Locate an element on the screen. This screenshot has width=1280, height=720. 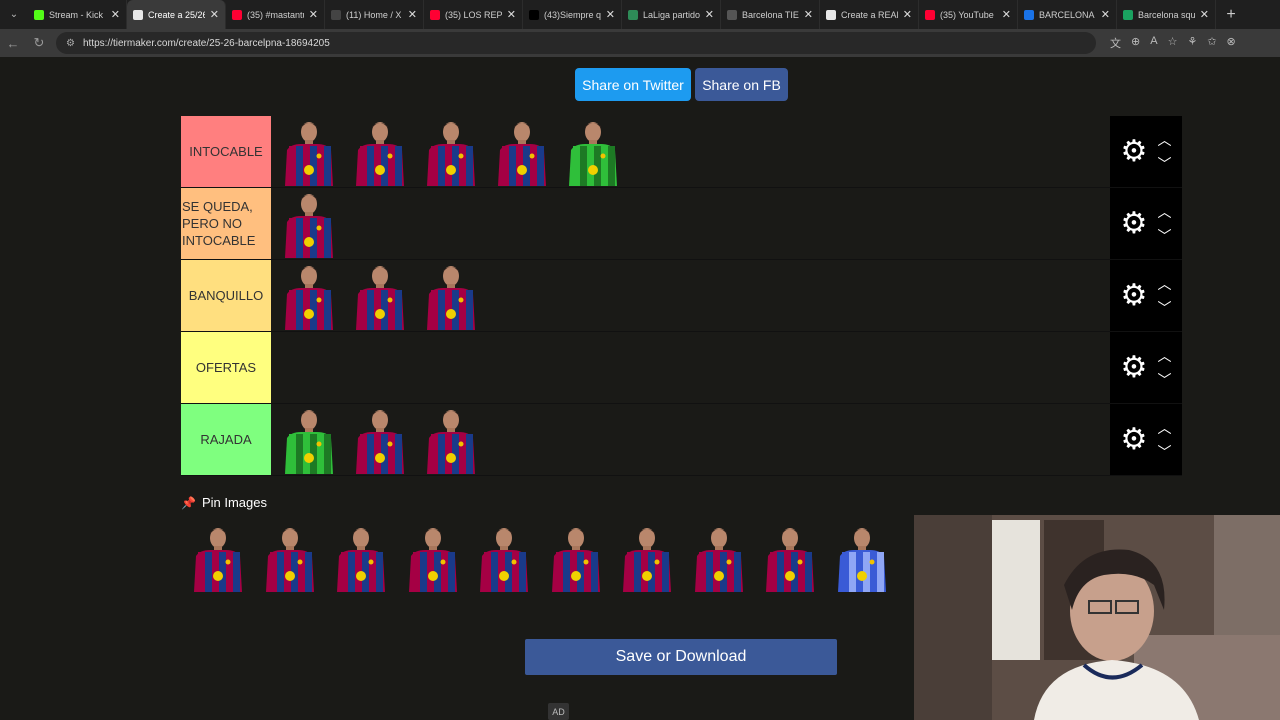
tab-title: (43)Siempre qu is located at coordinates (572, 14).